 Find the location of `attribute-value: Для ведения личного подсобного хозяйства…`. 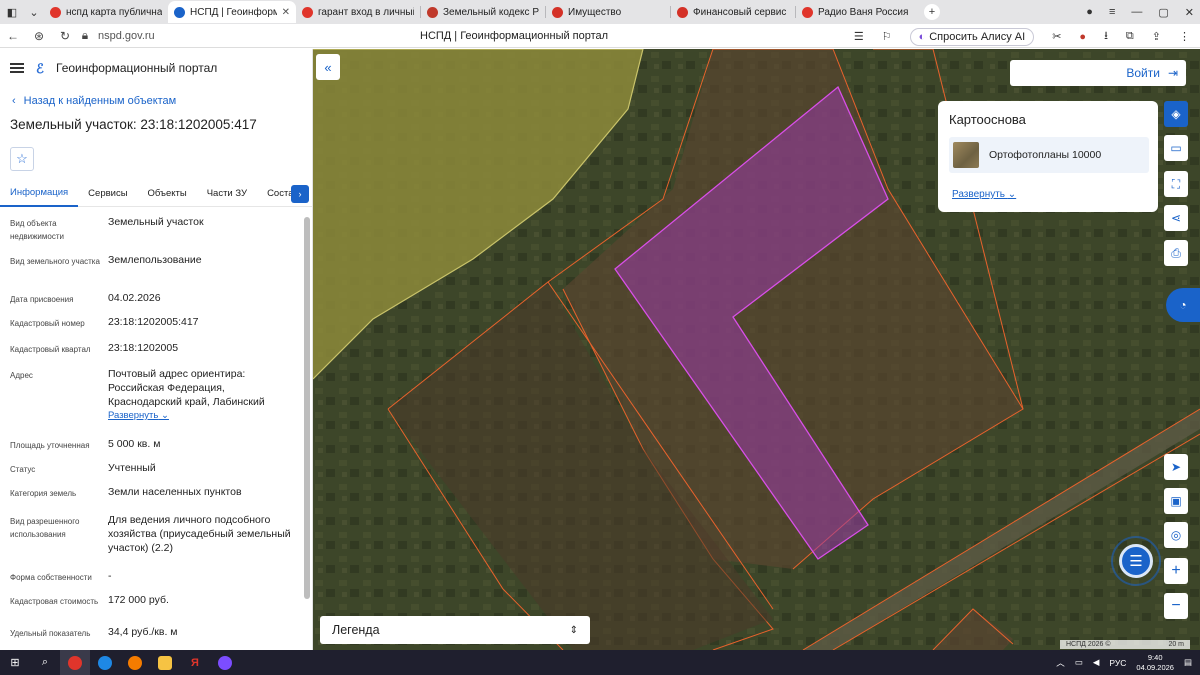

attribute-value: Для ведения личного подсобного хозяйства… is located at coordinates (204, 534).